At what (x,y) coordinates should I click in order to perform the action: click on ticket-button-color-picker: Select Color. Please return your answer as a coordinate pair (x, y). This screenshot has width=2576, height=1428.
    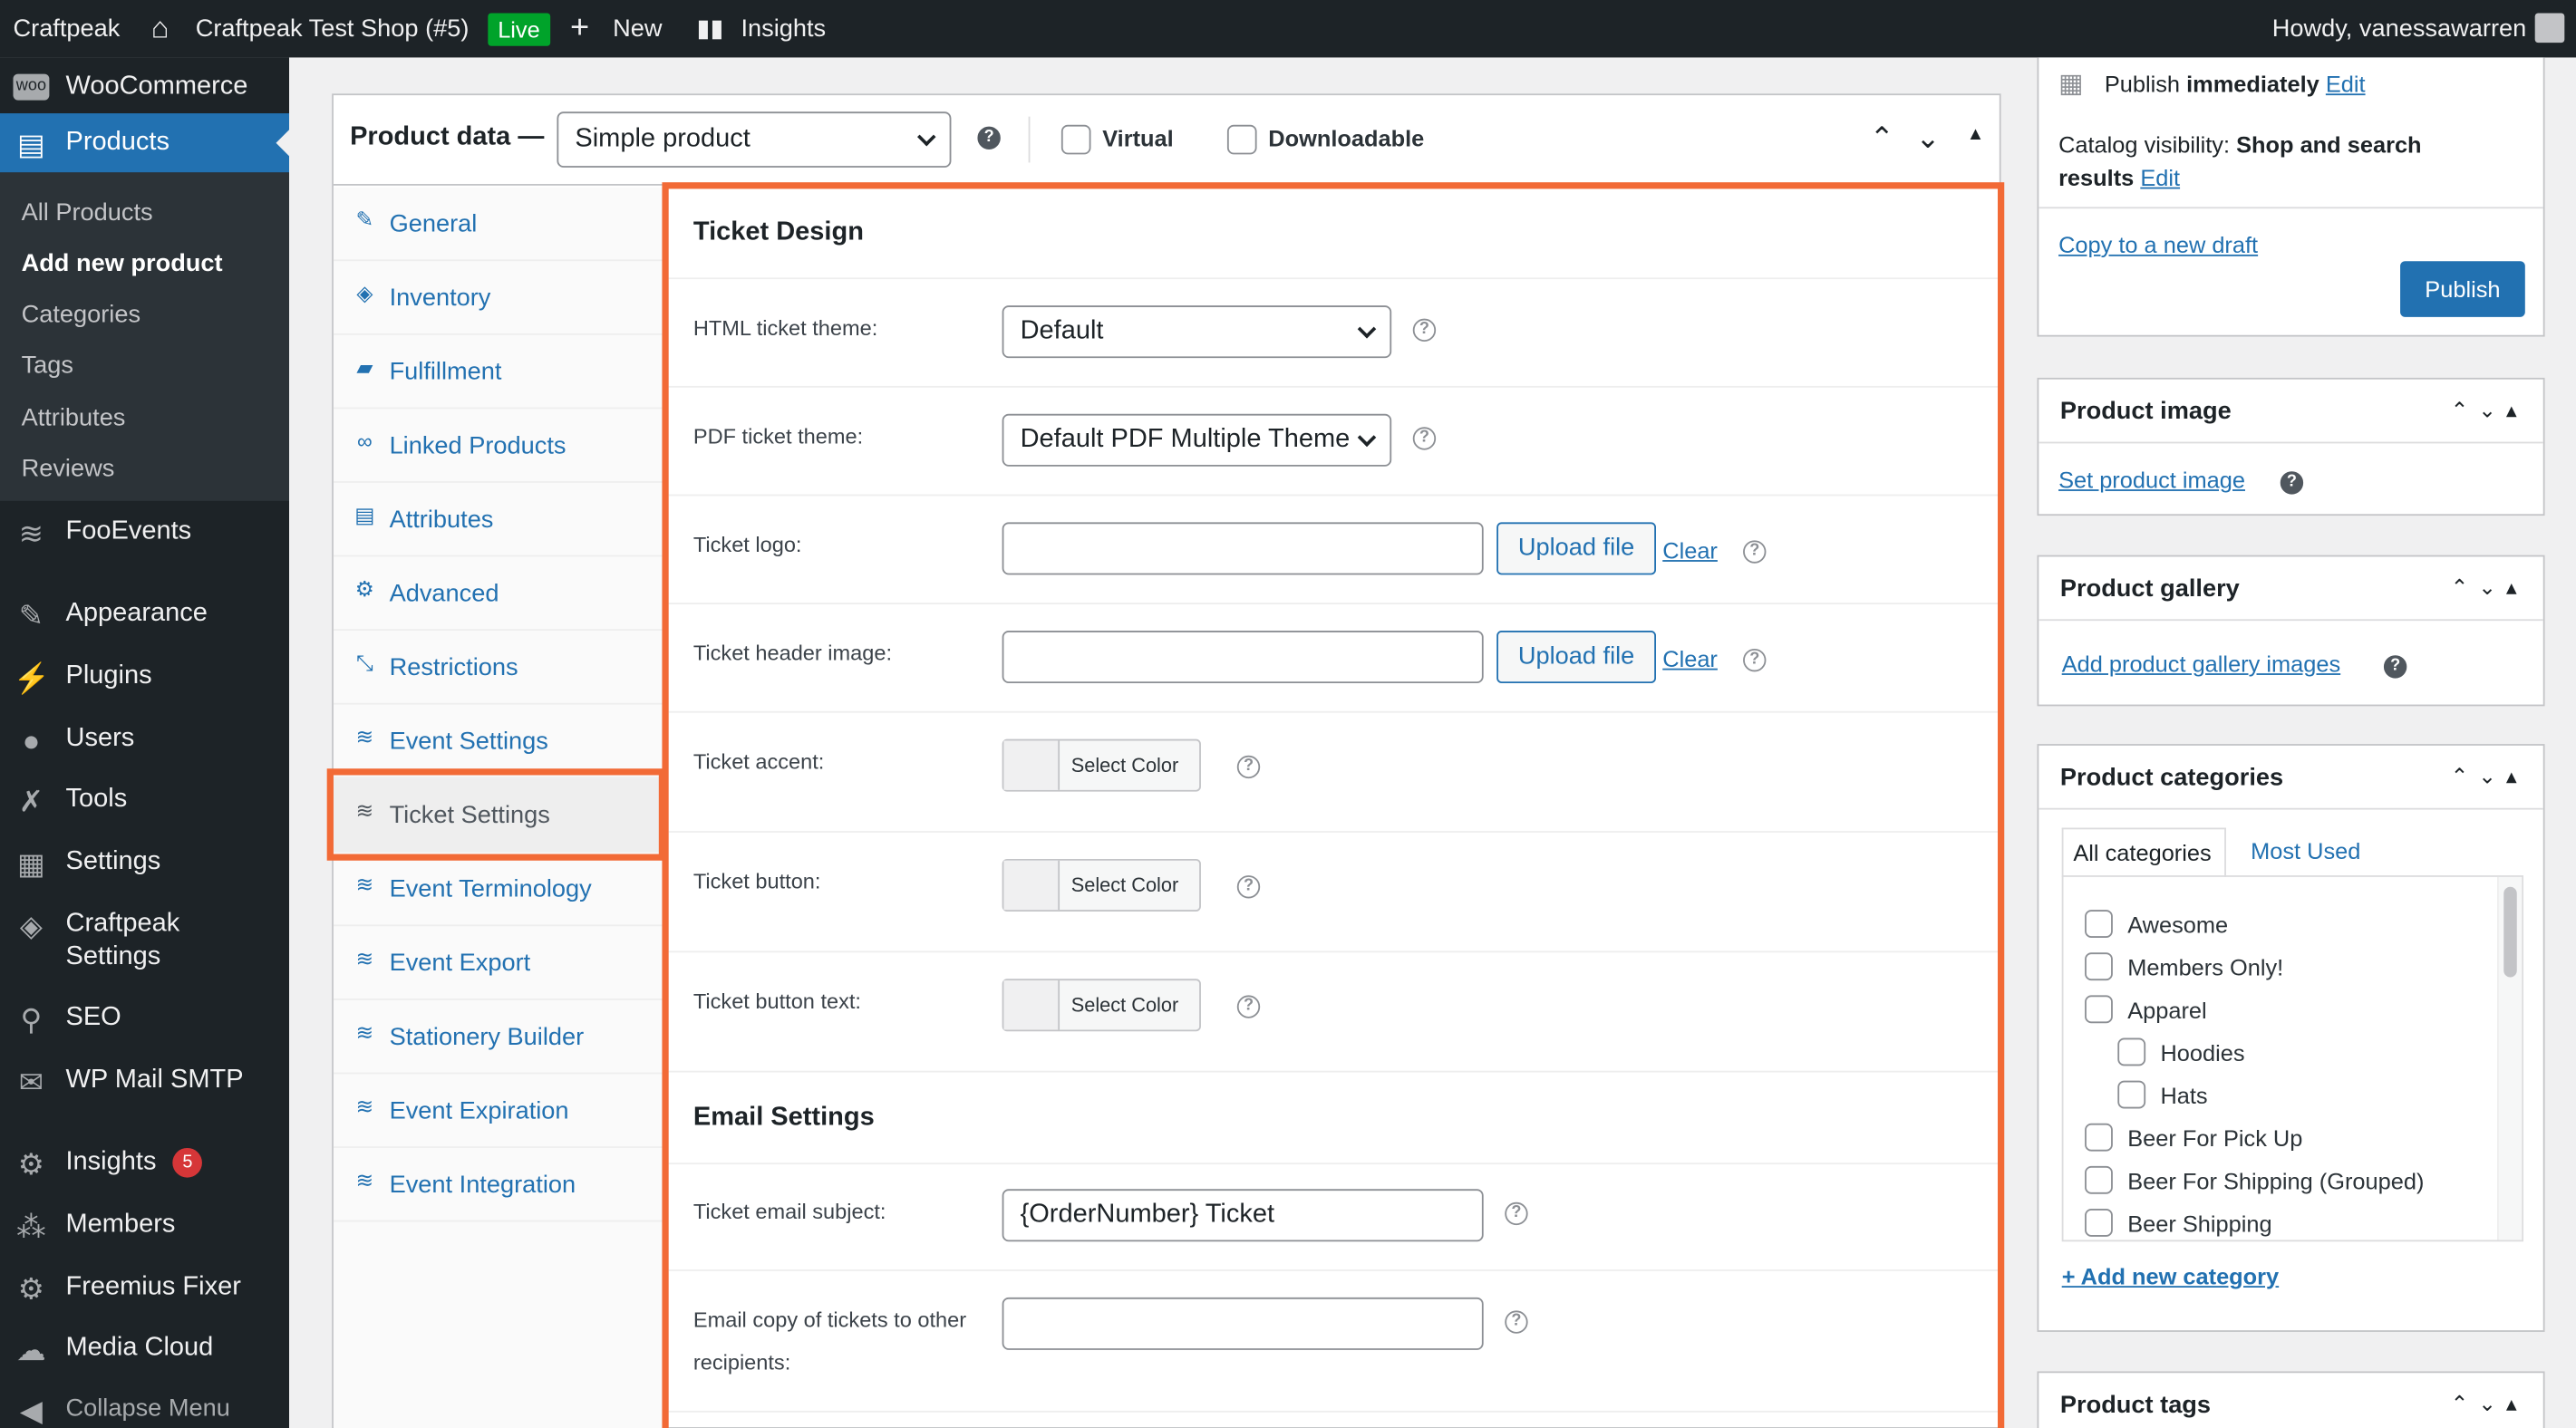
    Looking at the image, I should click on (1101, 885).